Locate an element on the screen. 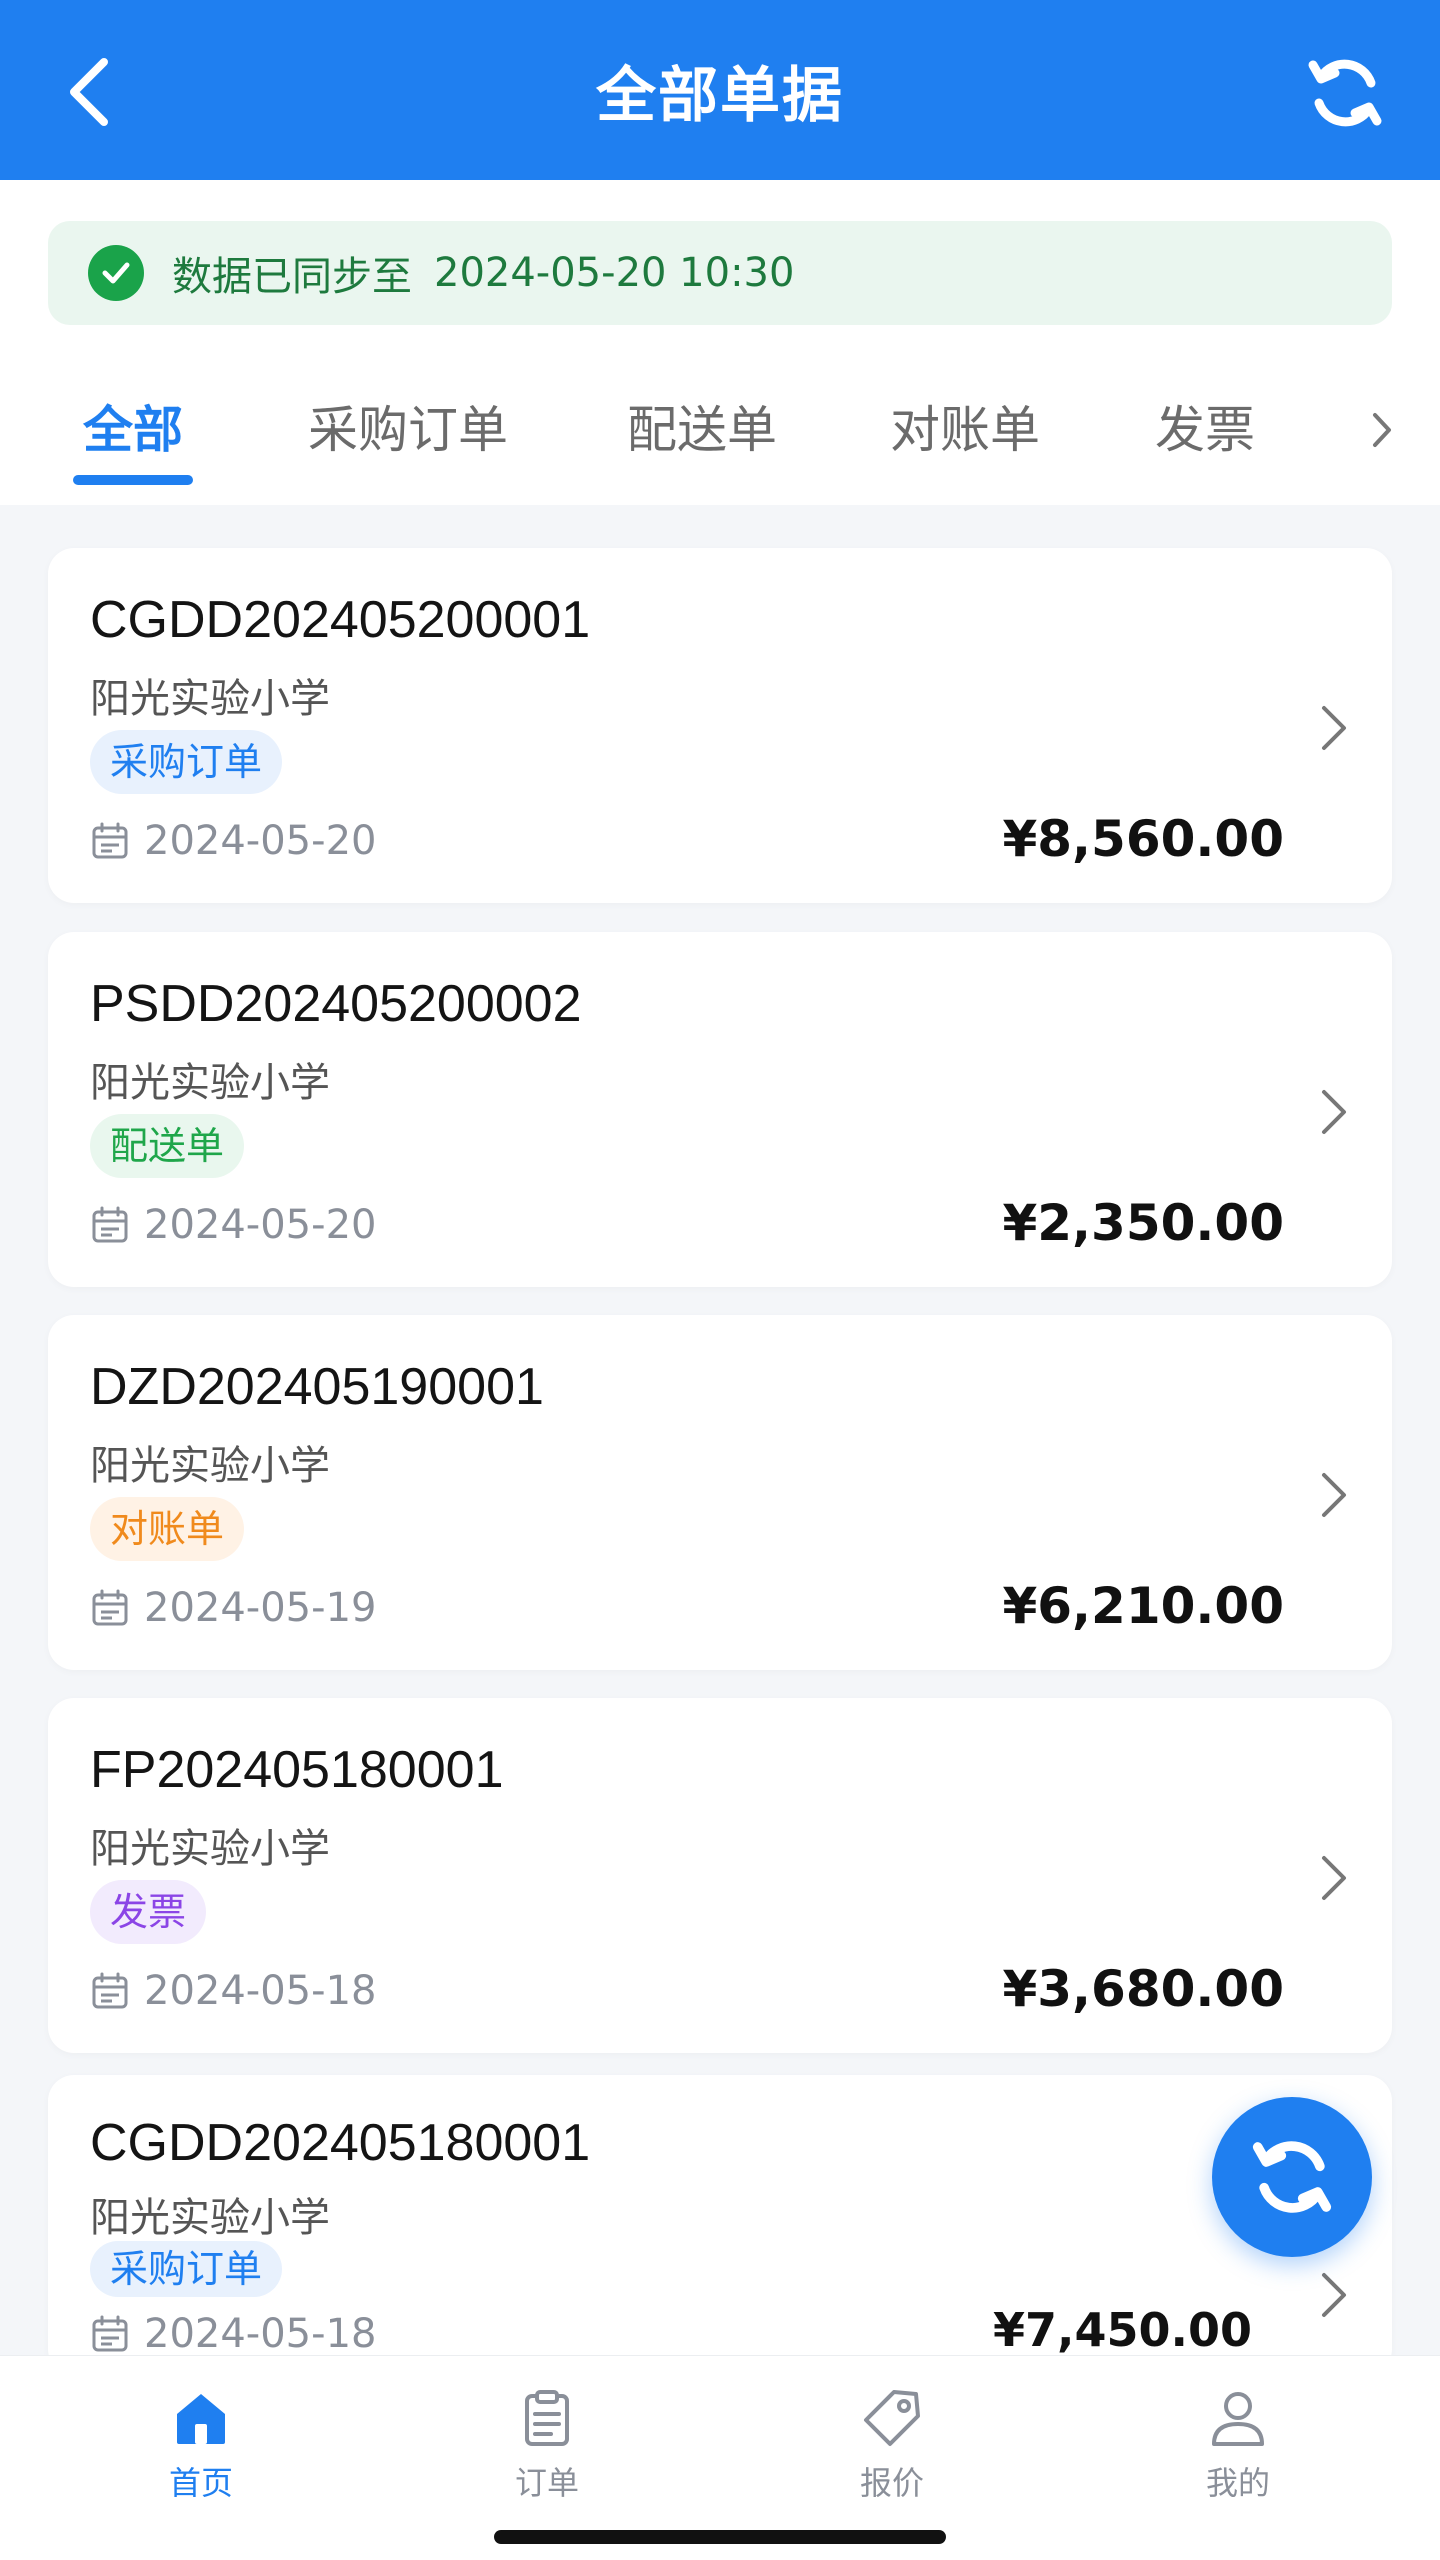 The image size is (1440, 2560). tab-reconciliation: 对账单 is located at coordinates (965, 430).